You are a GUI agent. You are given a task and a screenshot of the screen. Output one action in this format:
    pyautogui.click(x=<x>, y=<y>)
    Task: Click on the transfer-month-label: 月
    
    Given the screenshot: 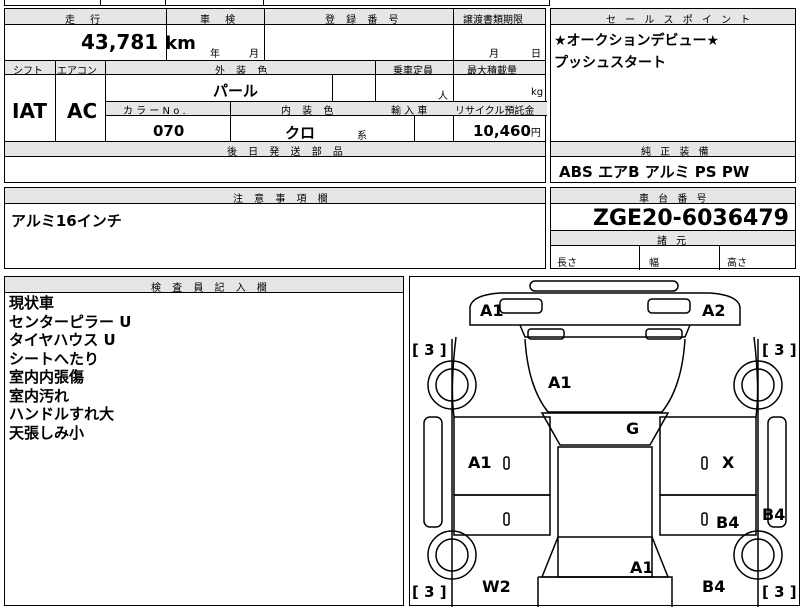 What is the action you would take?
    pyautogui.click(x=494, y=54)
    